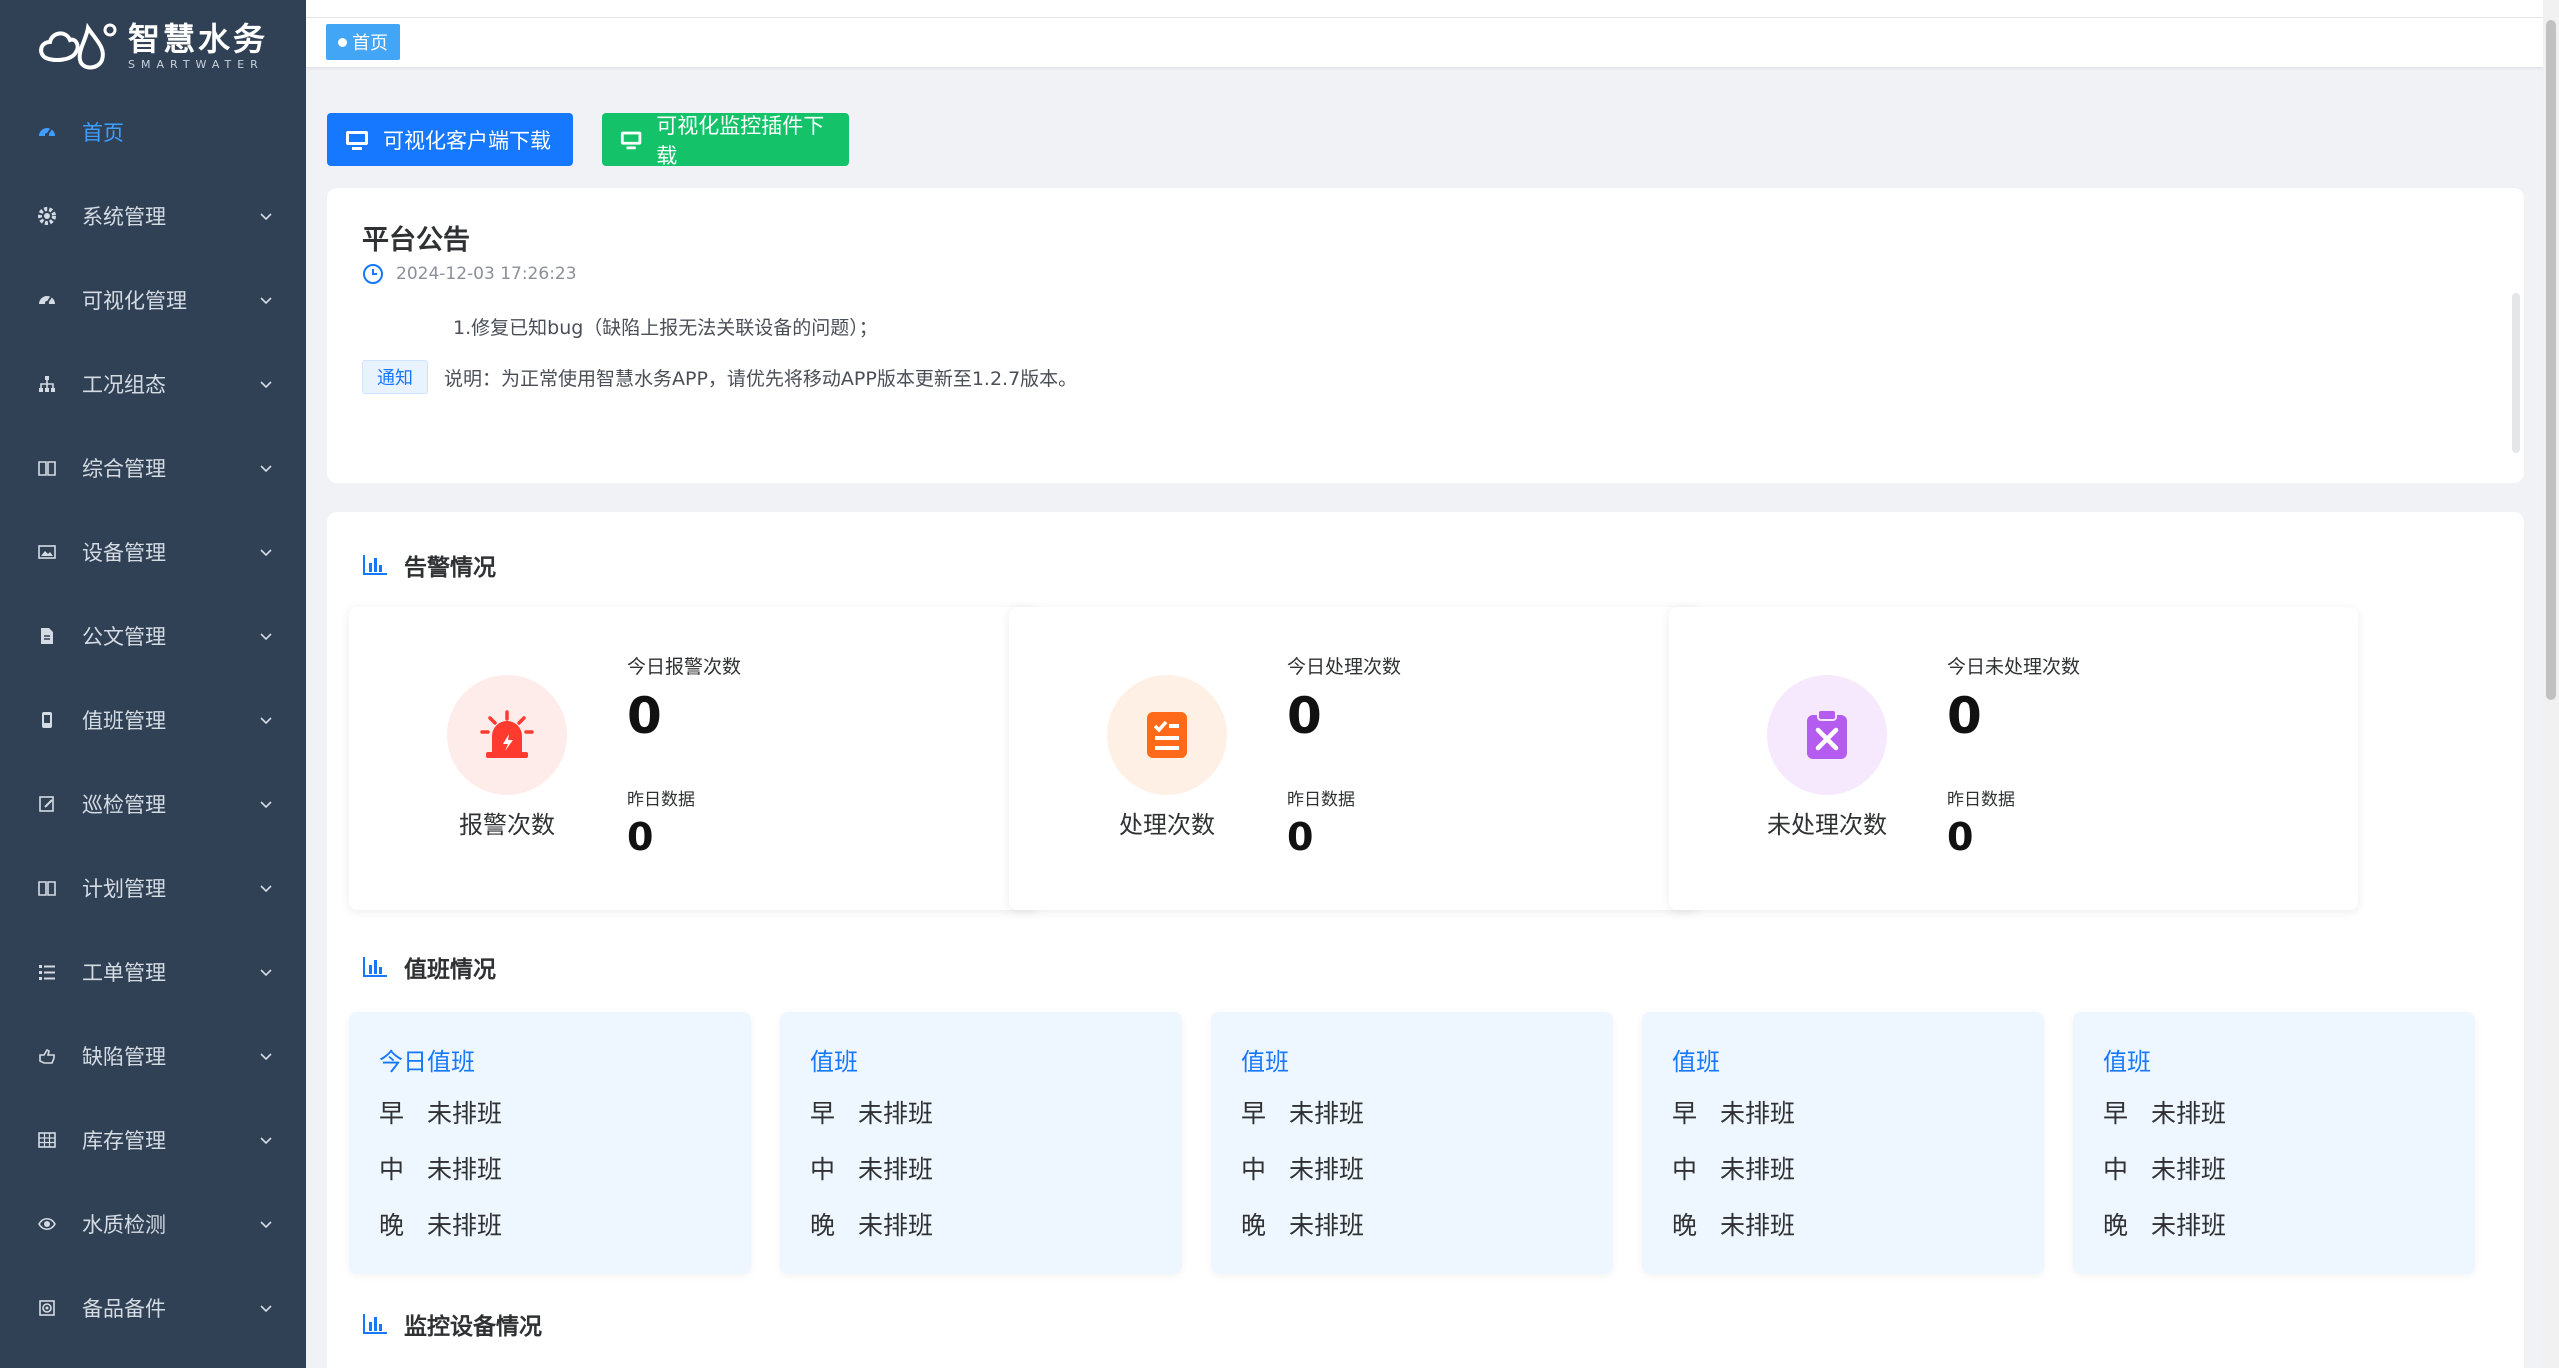 This screenshot has height=1368, width=2559. I want to click on sidebar-item-0: 首页, so click(153, 132).